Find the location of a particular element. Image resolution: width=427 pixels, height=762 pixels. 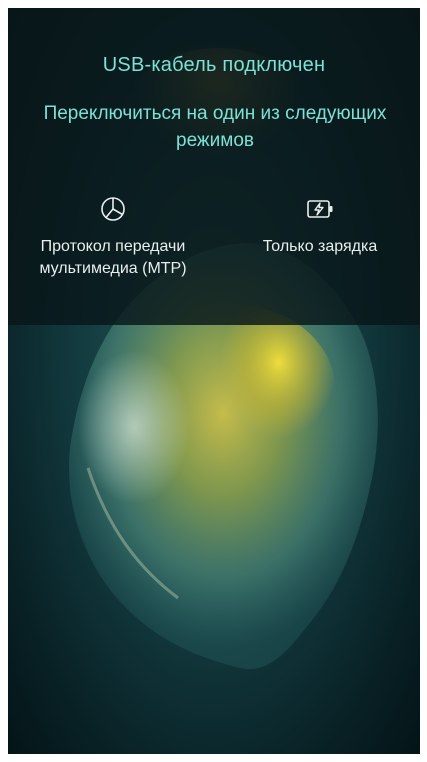

mode-mtp-label: Протокол передачи мультимедиа (MTP) is located at coordinates (113, 257).